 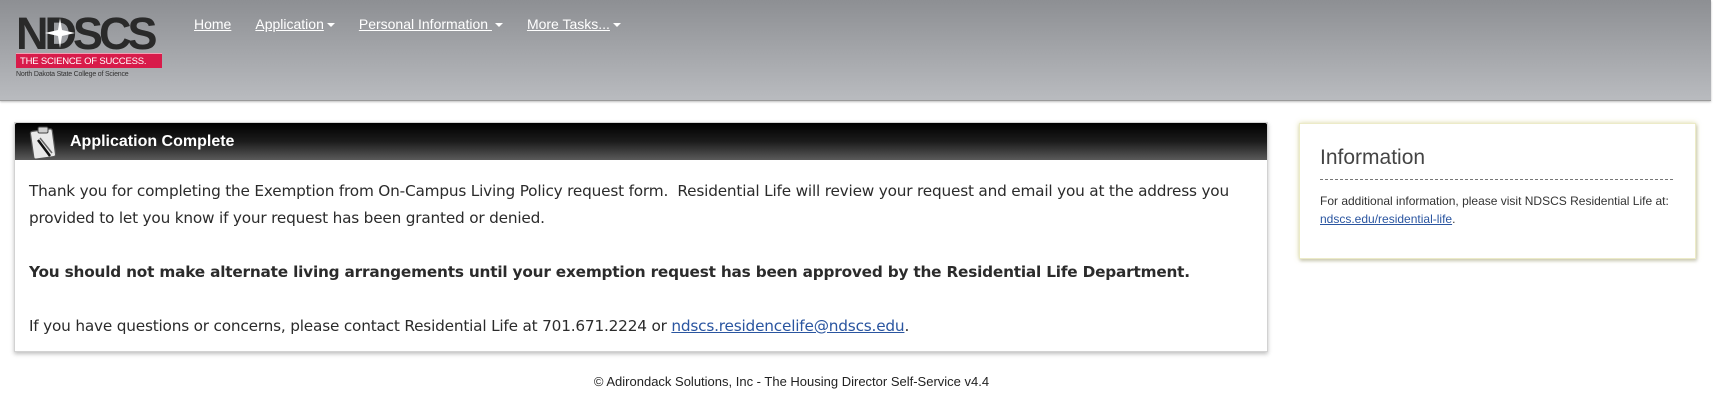 What do you see at coordinates (641, 141) in the screenshot?
I see `panel-header: Application Complete` at bounding box center [641, 141].